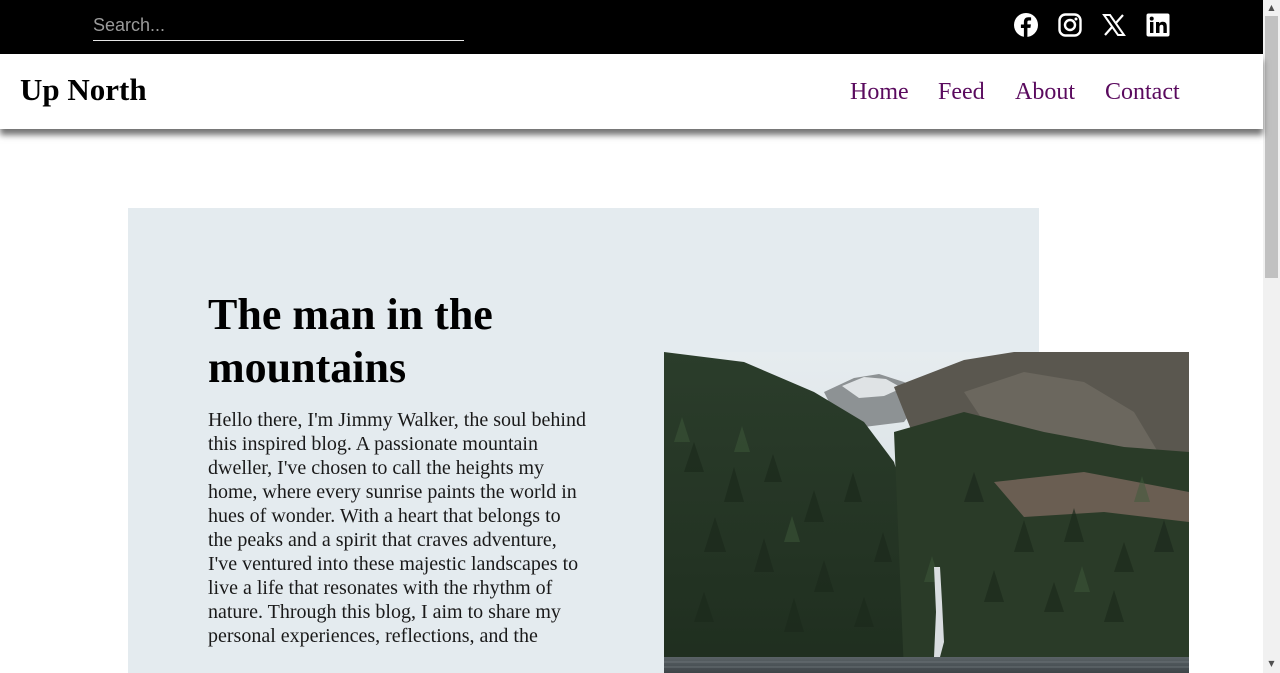  I want to click on nav-home: Home, so click(879, 92).